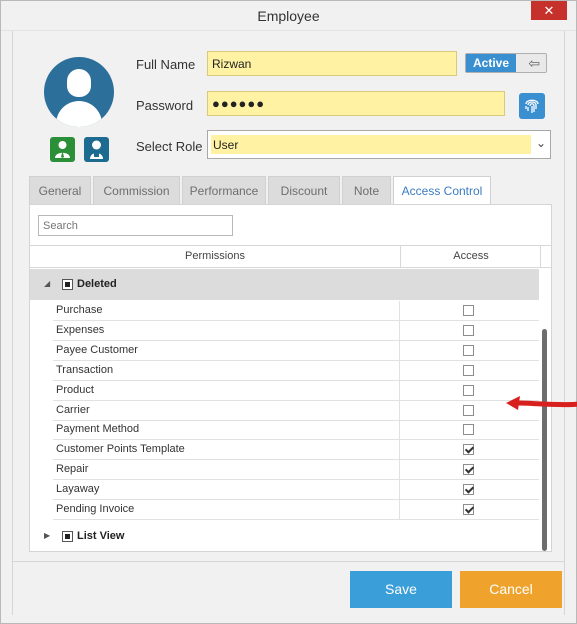 The image size is (577, 624). I want to click on group-row-deleted: ◢ Deleted, so click(284, 284).